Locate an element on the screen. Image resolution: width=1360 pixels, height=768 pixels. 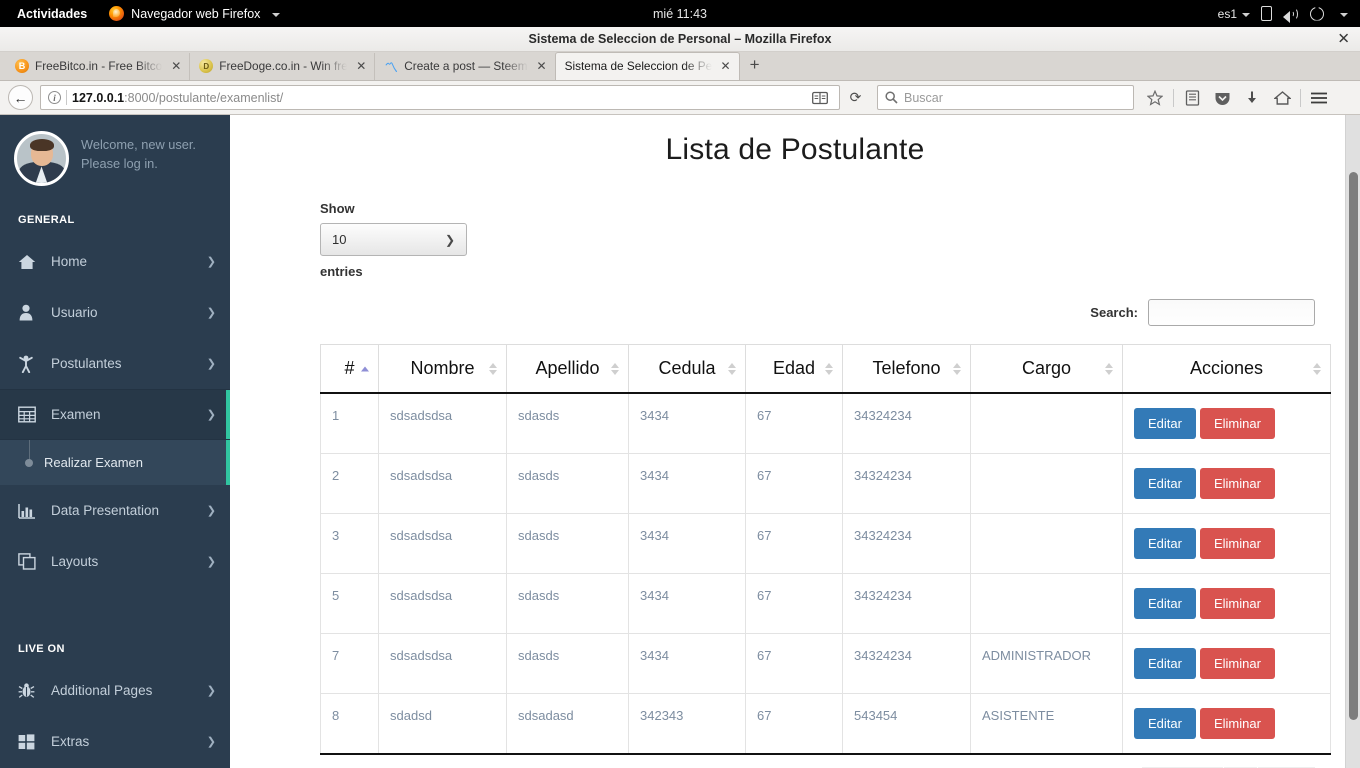
cell-cargo is located at coordinates (1046, 544).